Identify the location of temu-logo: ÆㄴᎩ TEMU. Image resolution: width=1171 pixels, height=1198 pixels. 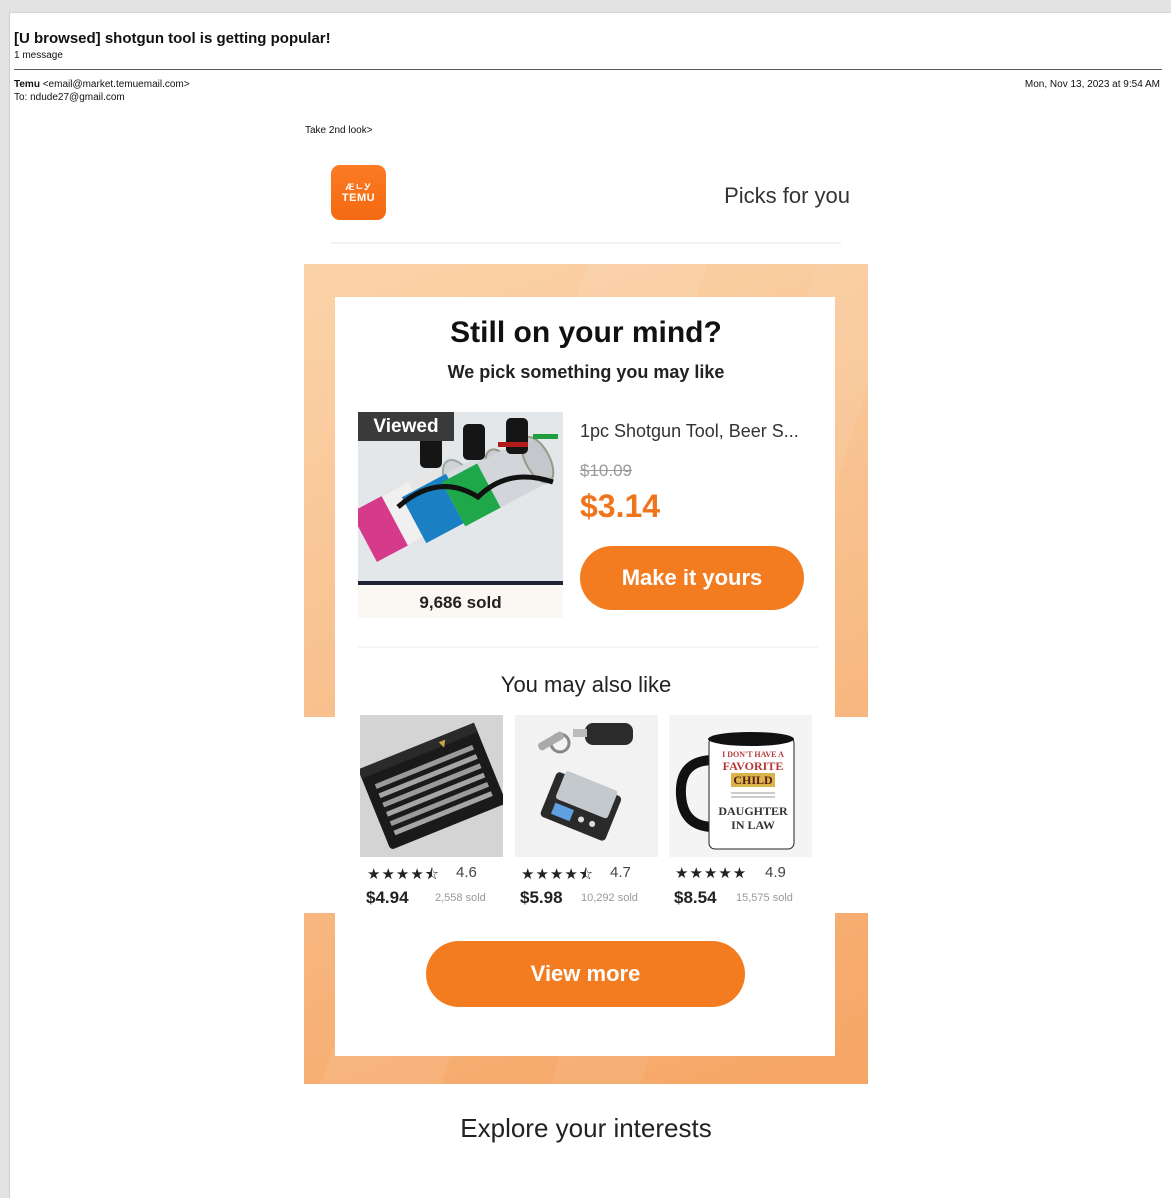
(358, 192).